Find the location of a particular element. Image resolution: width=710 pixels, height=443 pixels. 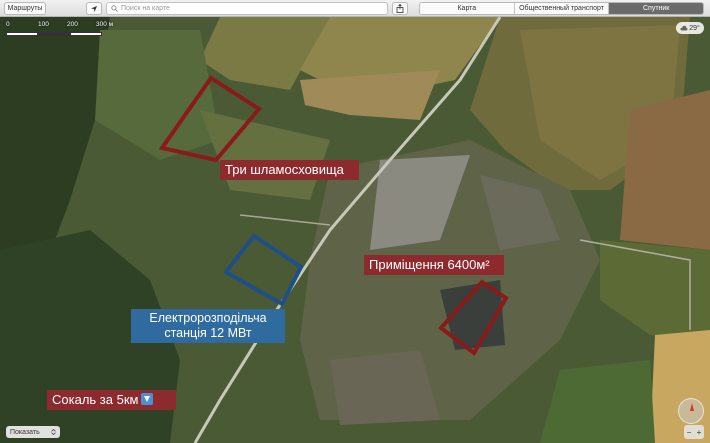

storage-label: Три шламосховища is located at coordinates (289, 170).